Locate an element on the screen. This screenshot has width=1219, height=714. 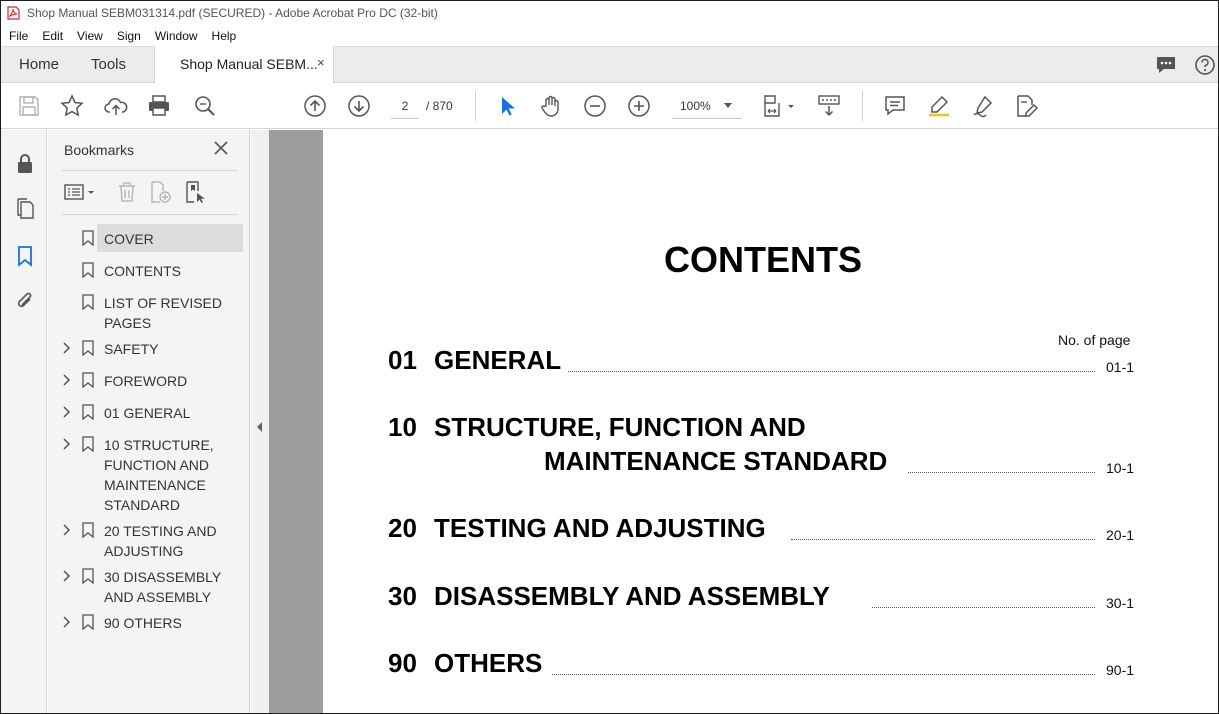
next-page-icon is located at coordinates (359, 106).